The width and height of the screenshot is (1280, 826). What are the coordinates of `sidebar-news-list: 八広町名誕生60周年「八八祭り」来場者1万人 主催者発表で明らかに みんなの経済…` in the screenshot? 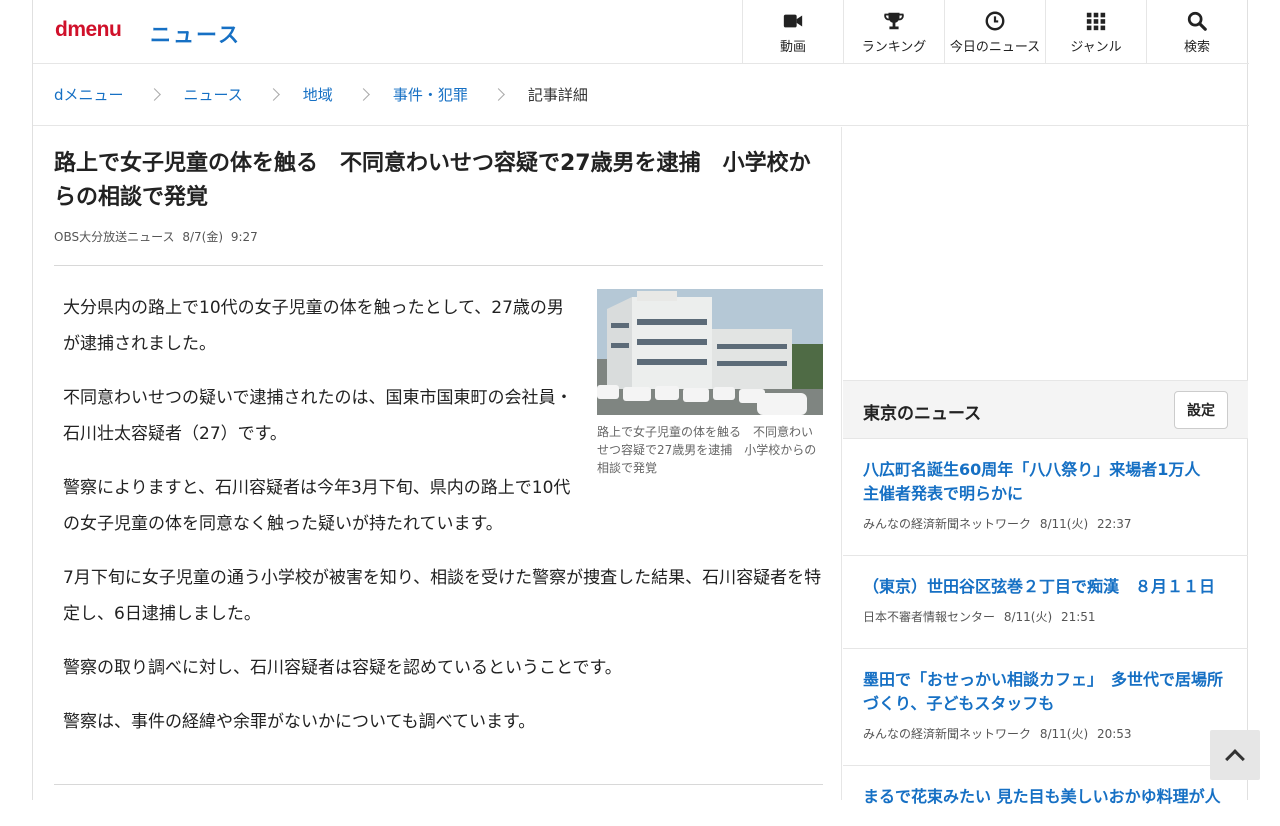 It's located at (1045, 632).